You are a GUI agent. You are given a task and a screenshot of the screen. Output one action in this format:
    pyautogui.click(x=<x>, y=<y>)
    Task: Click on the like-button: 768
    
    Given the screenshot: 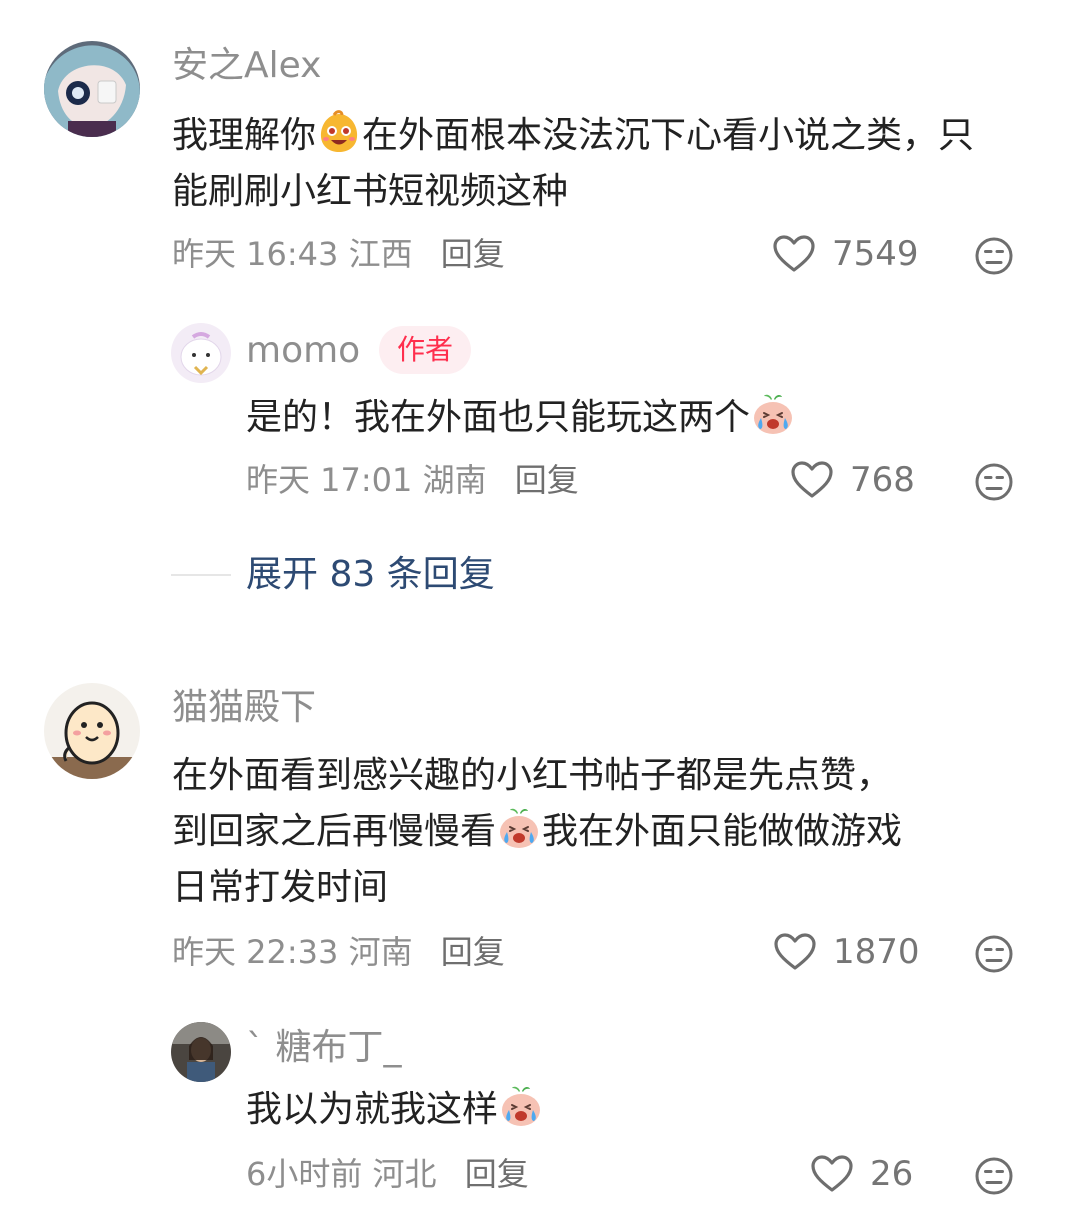 What is the action you would take?
    pyautogui.click(x=852, y=480)
    